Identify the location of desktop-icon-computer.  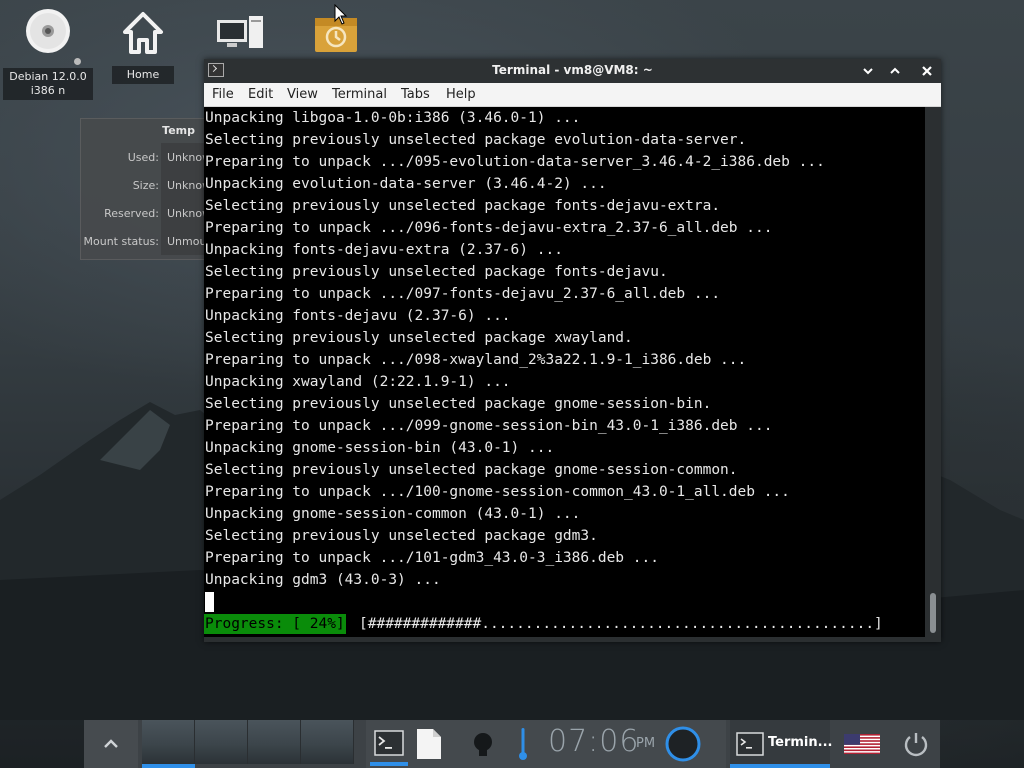
(240, 33).